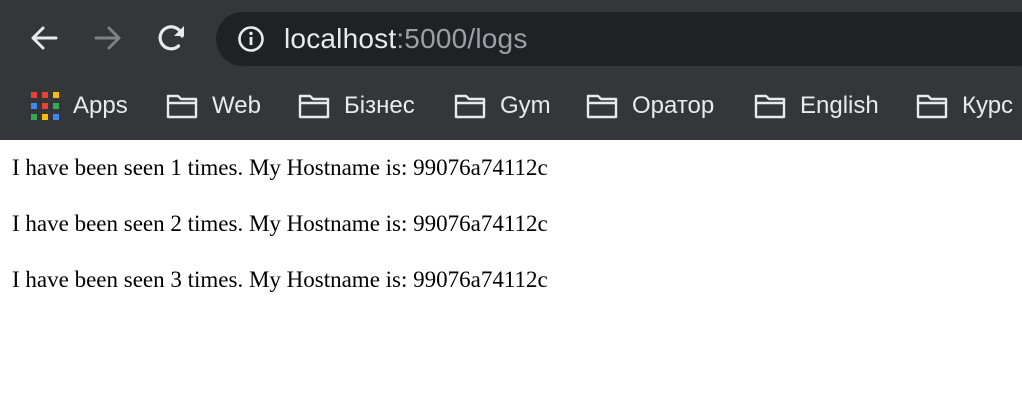 The height and width of the screenshot is (414, 1022). What do you see at coordinates (379, 105) in the screenshot?
I see `bookmark-label: Бізнес` at bounding box center [379, 105].